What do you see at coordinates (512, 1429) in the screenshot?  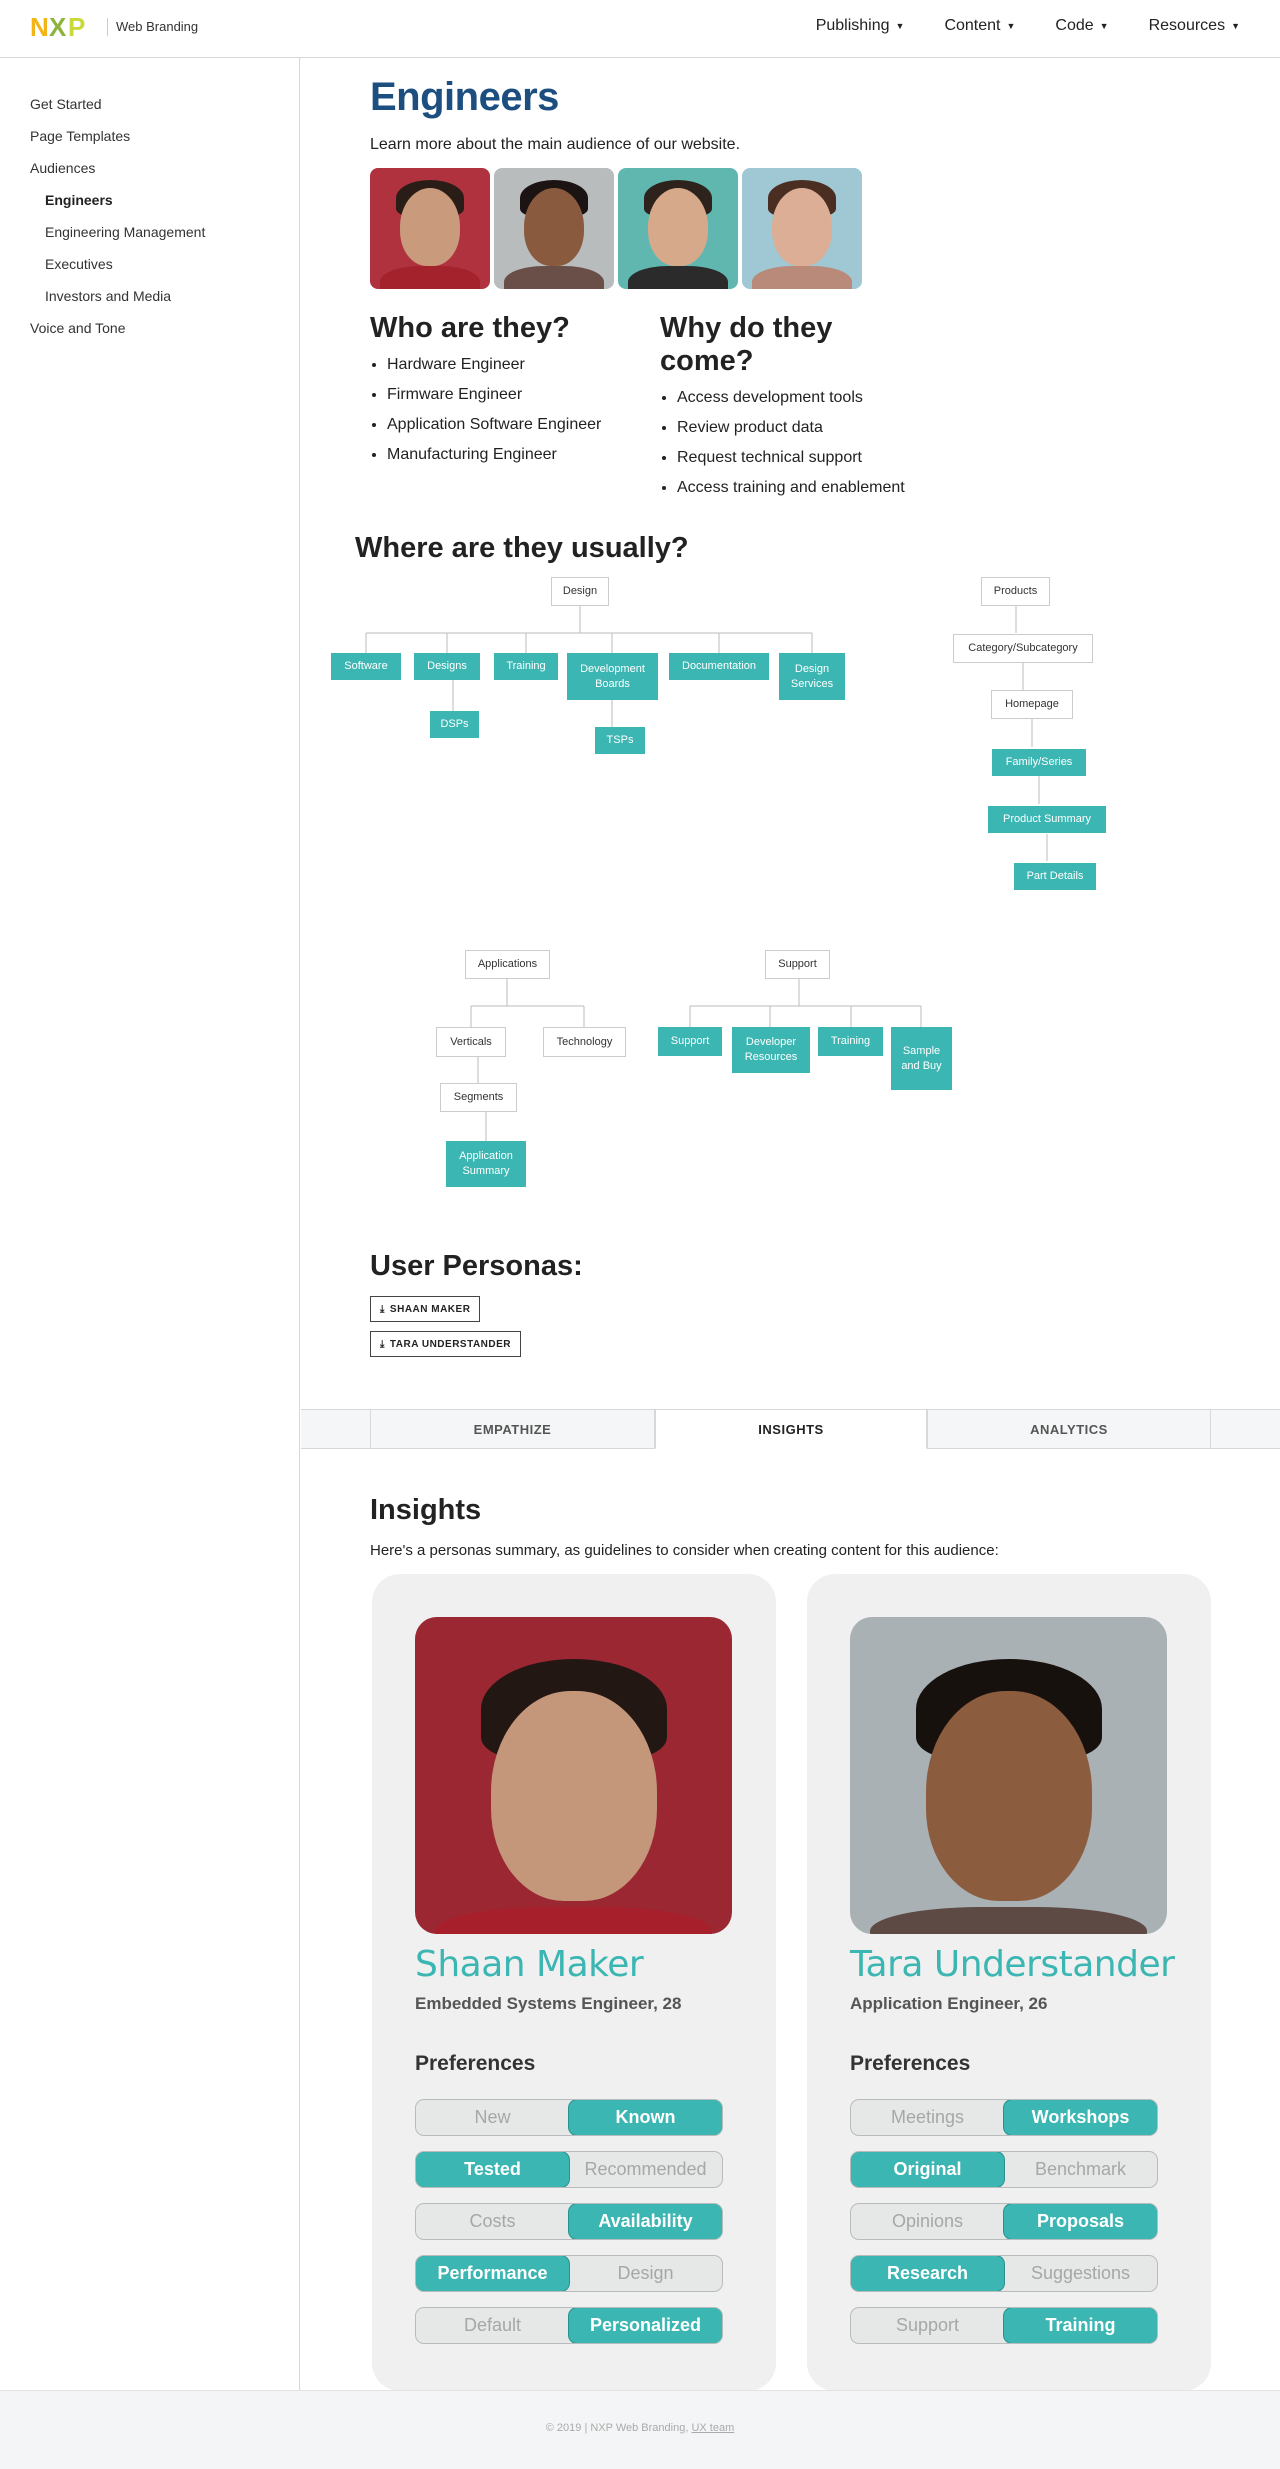 I see `tab-empathize: EMPATHIZE` at bounding box center [512, 1429].